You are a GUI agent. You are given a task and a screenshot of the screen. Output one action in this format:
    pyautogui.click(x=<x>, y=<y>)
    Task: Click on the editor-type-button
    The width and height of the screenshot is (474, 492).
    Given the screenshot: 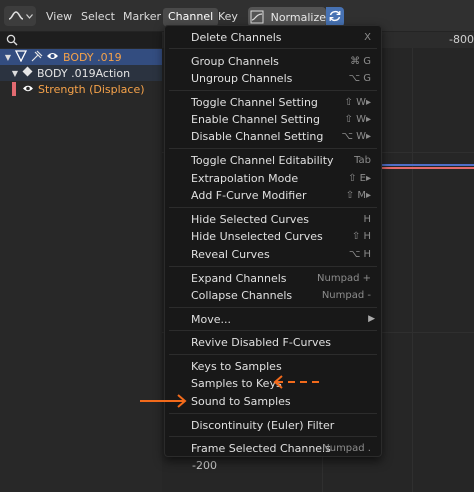 What is the action you would take?
    pyautogui.click(x=20, y=16)
    